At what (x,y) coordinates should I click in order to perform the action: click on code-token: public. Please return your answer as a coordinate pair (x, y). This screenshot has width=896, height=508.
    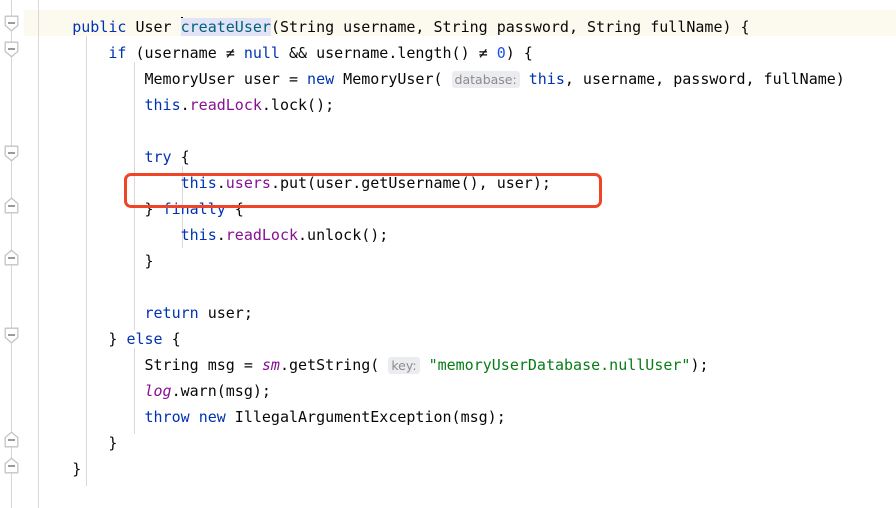
    Looking at the image, I should click on (99, 27).